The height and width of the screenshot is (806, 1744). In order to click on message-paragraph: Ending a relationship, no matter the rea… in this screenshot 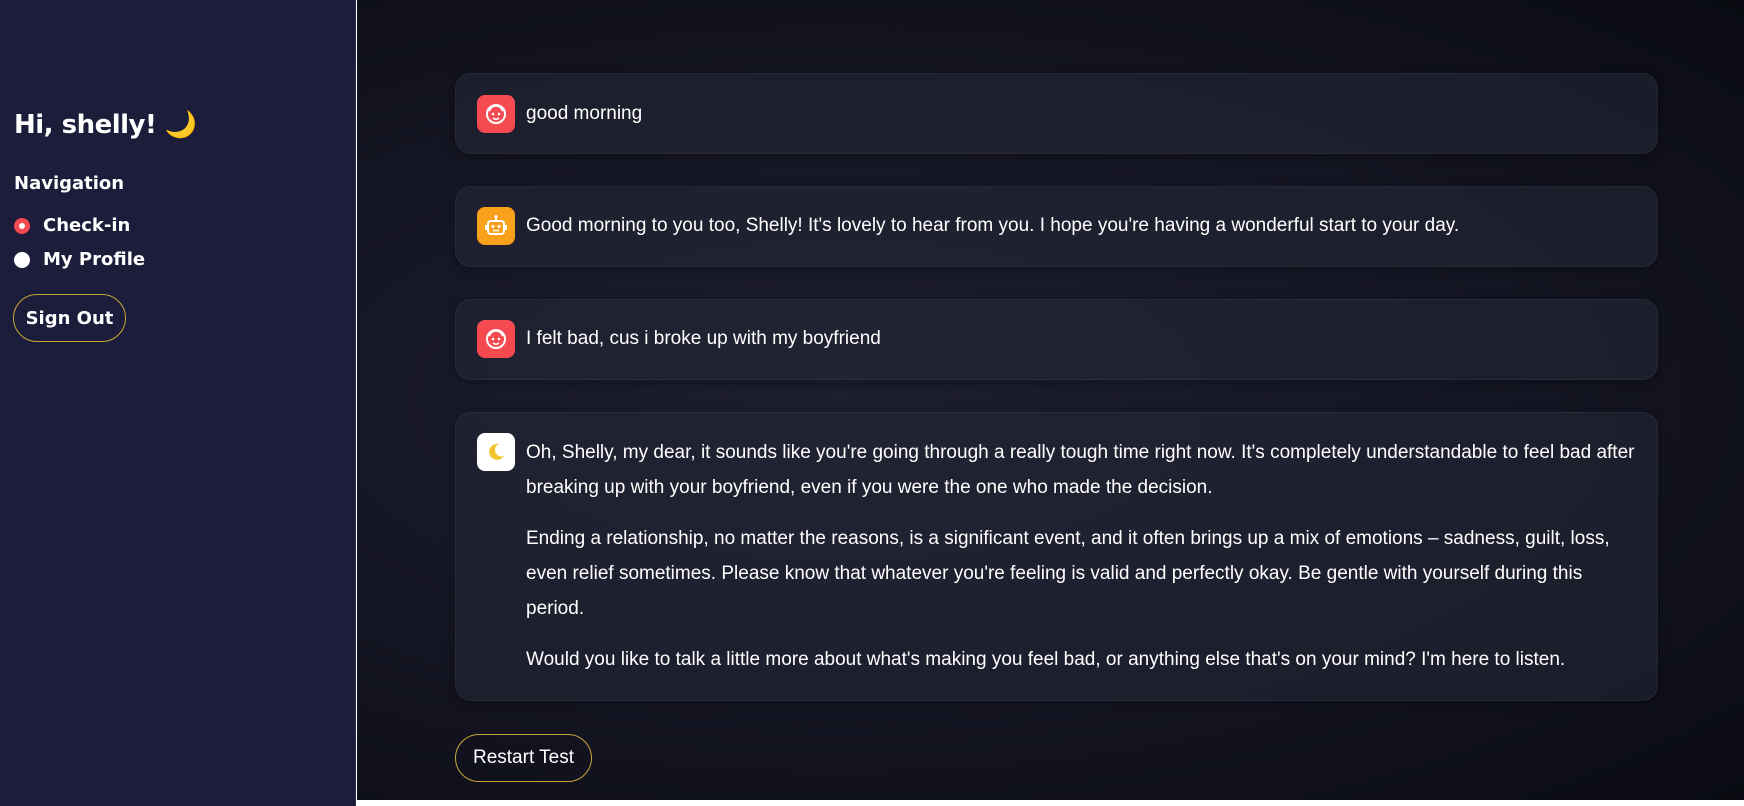, I will do `click(1068, 573)`.